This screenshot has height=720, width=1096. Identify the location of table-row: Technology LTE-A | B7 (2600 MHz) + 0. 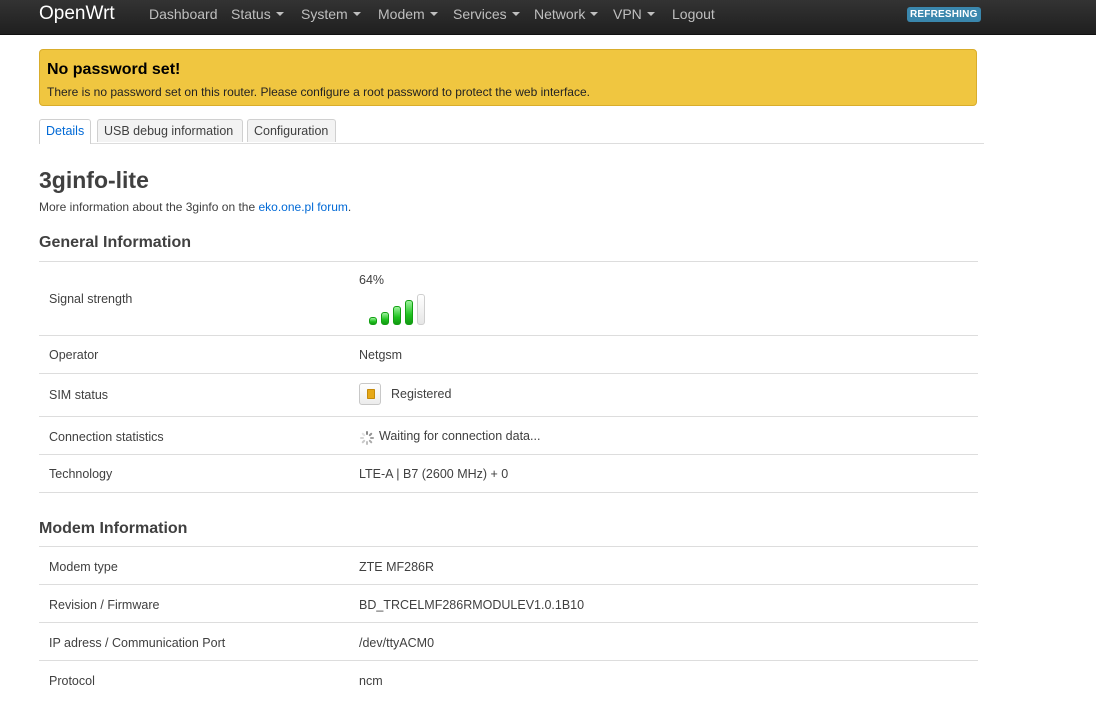
(508, 474).